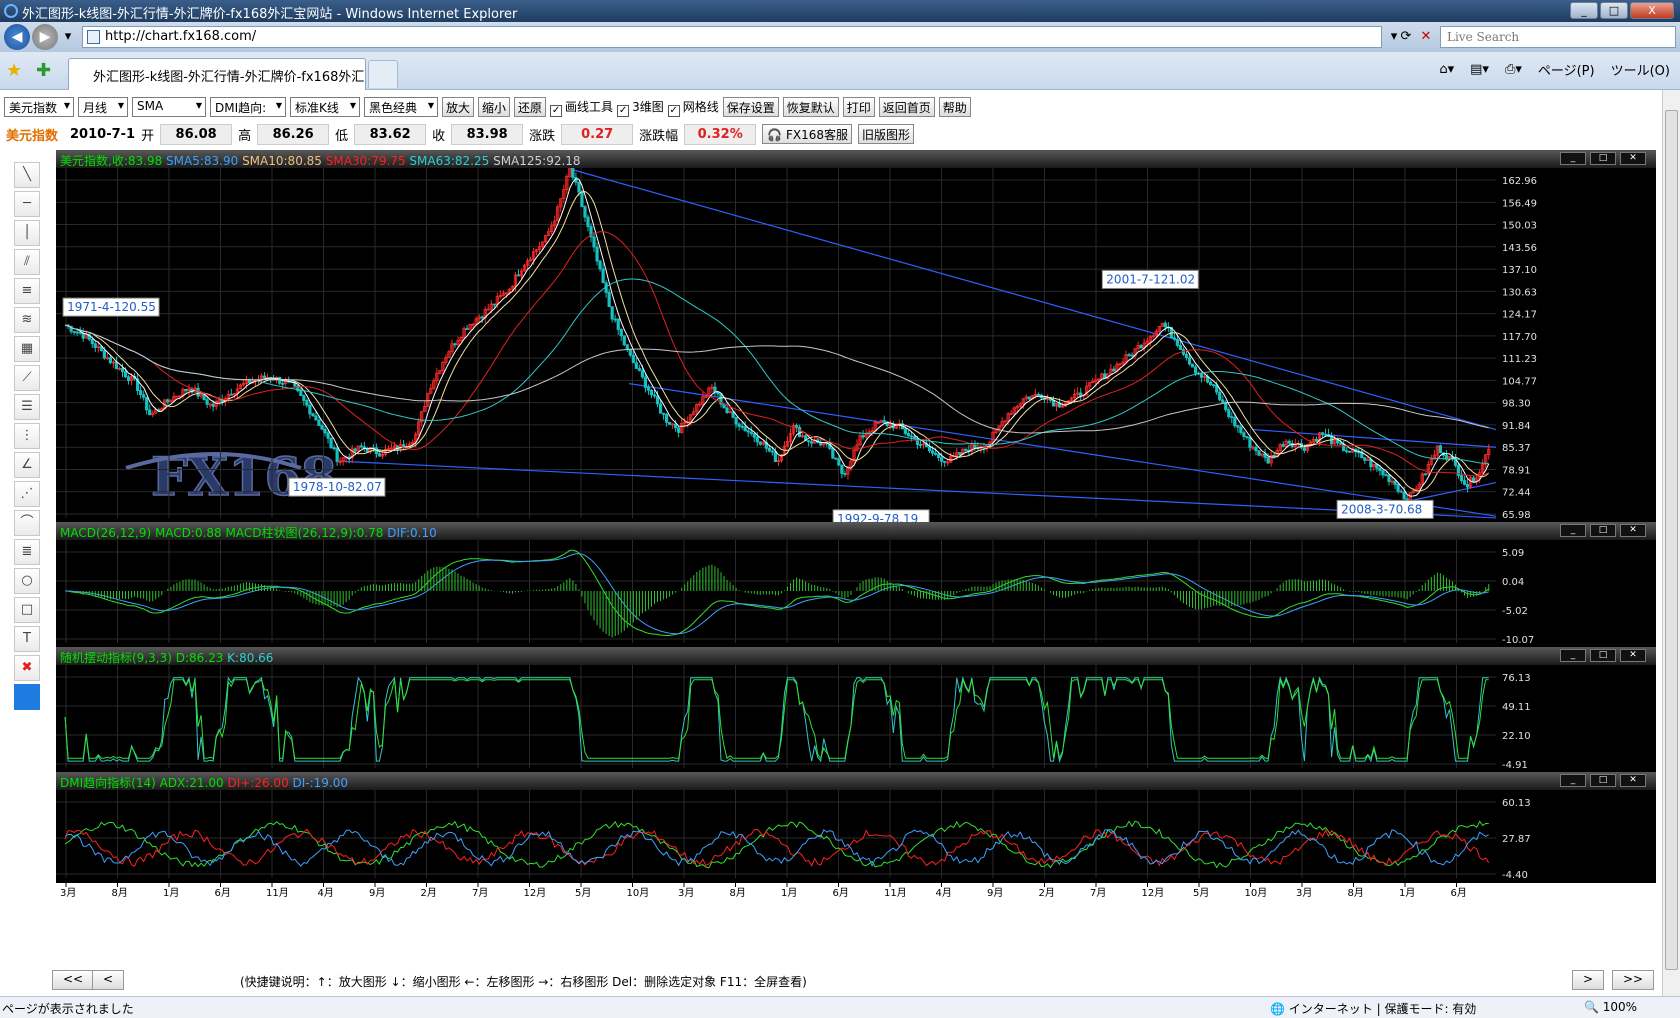 The width and height of the screenshot is (1680, 1018). Describe the element at coordinates (43, 70) in the screenshot. I see `add-favorite-icon: ✚` at that location.